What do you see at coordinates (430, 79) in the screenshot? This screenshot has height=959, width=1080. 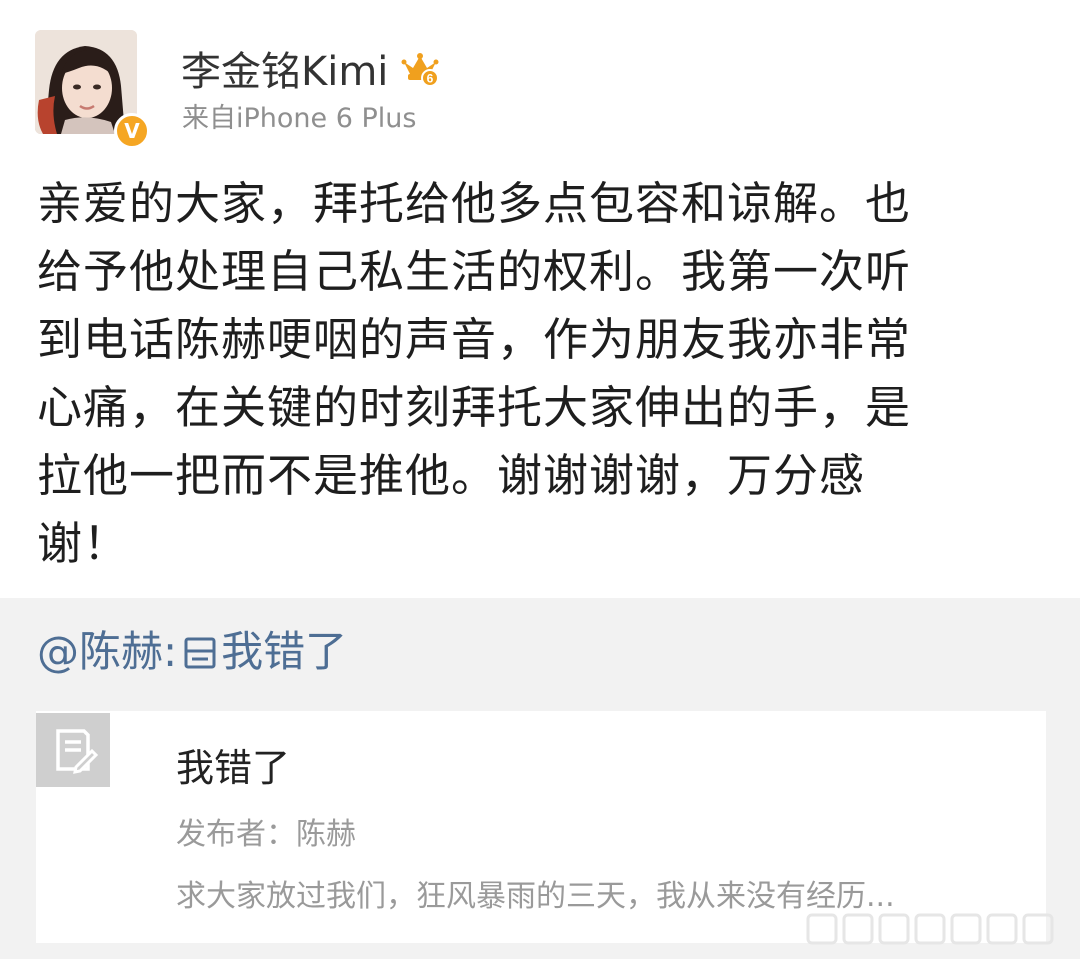 I see `vip-level: 6` at bounding box center [430, 79].